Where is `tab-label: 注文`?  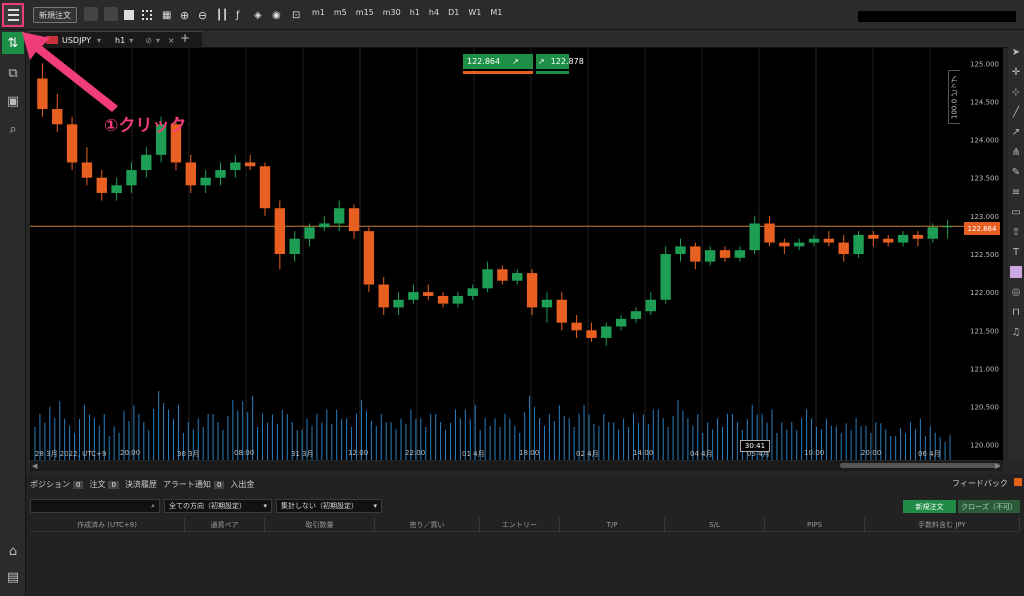
tab-label: 注文 is located at coordinates (97, 484).